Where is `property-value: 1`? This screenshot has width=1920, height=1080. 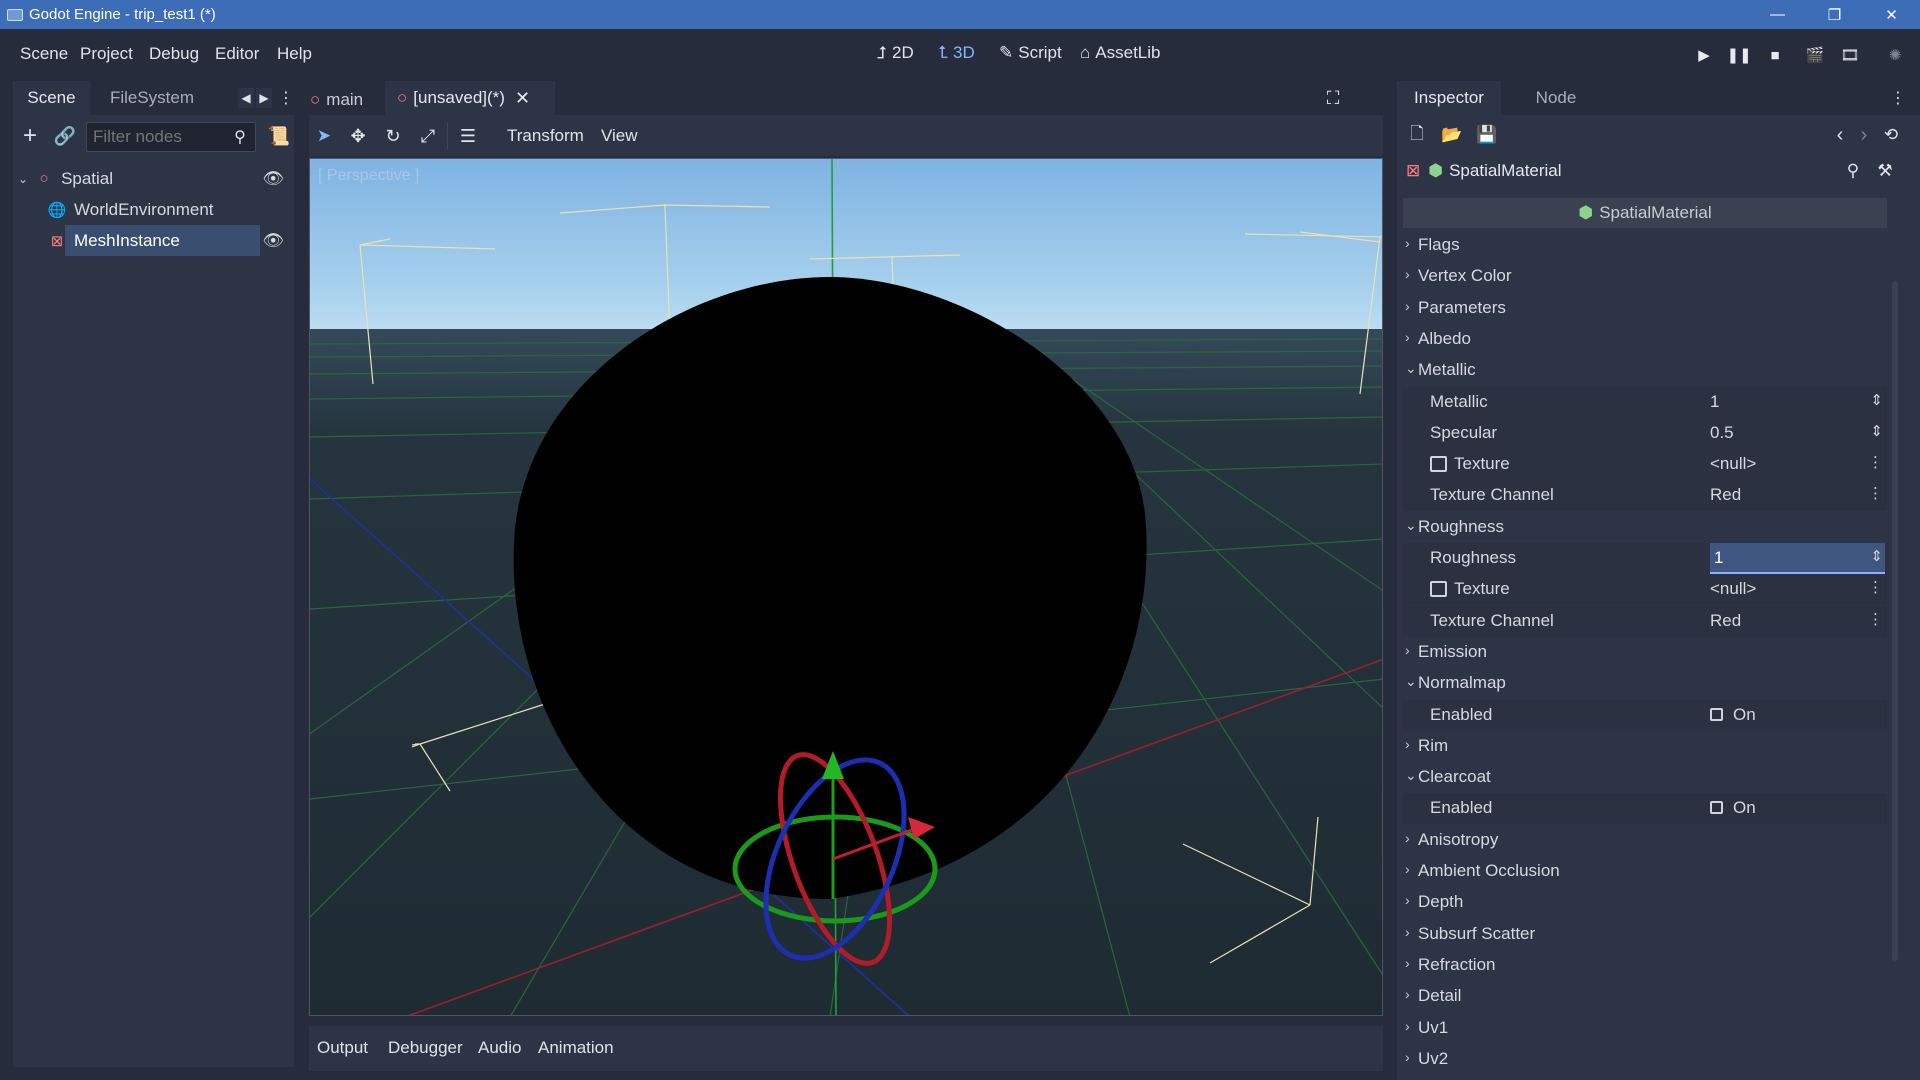 property-value: 1 is located at coordinates (1714, 402).